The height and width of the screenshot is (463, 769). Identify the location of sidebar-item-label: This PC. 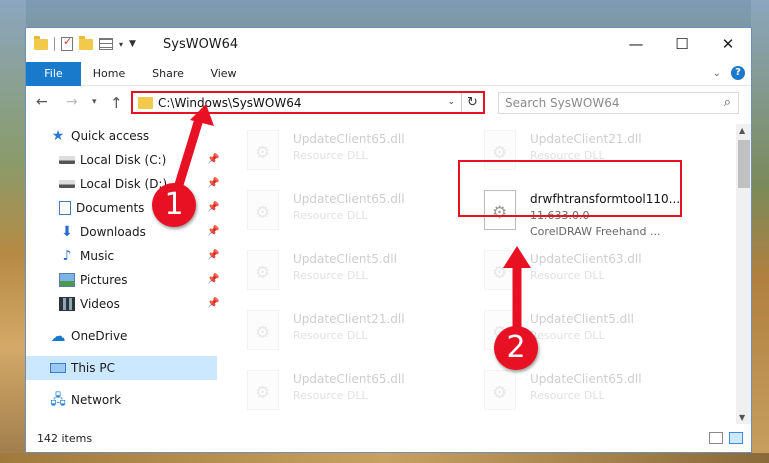
(93, 368).